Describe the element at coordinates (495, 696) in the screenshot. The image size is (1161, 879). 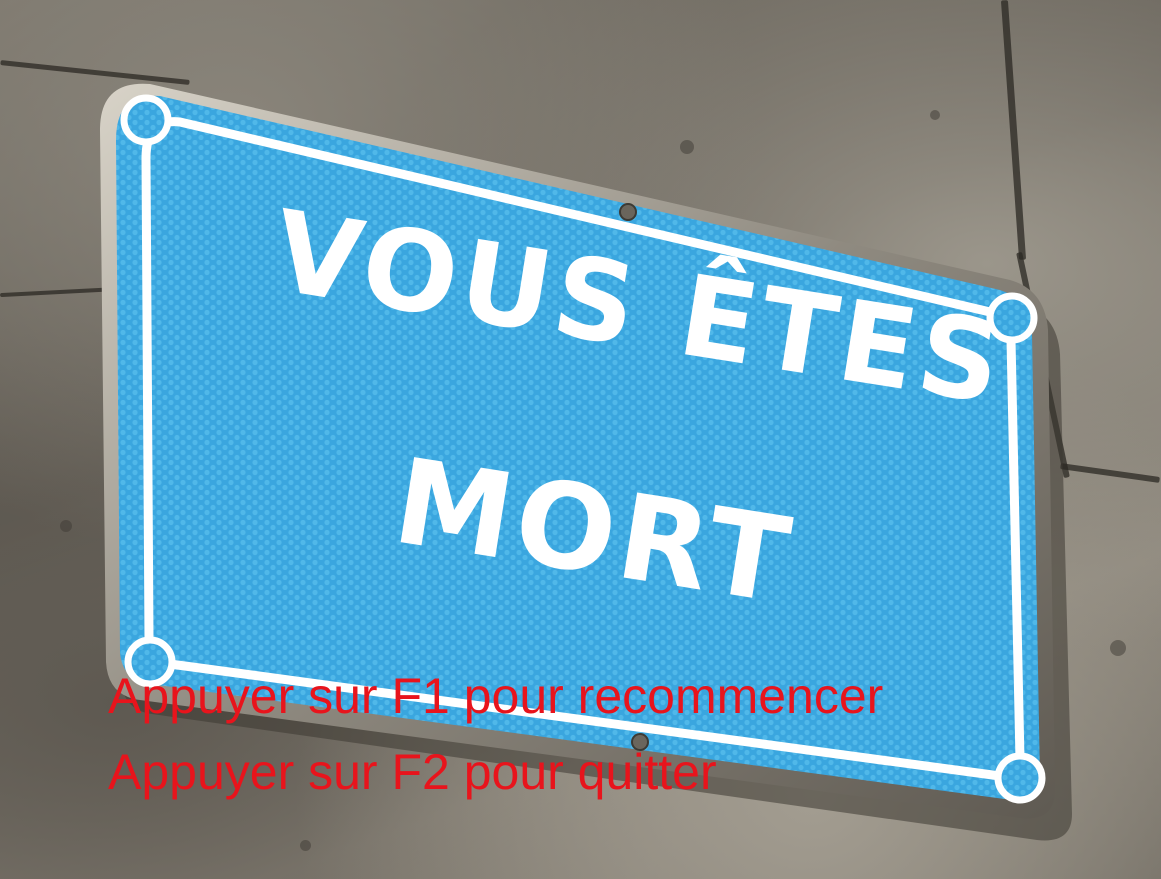
I see `restart-prompt: Appuyer sur F1 pour recommencer` at that location.